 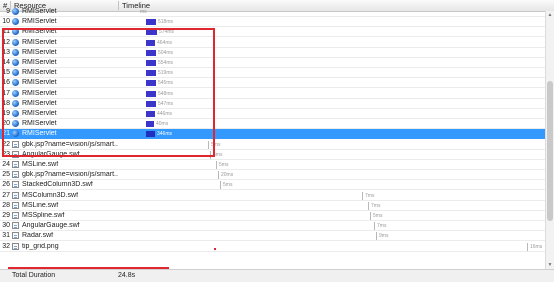 I want to click on scroll-down-arrow-icon: ▼, so click(x=550, y=265).